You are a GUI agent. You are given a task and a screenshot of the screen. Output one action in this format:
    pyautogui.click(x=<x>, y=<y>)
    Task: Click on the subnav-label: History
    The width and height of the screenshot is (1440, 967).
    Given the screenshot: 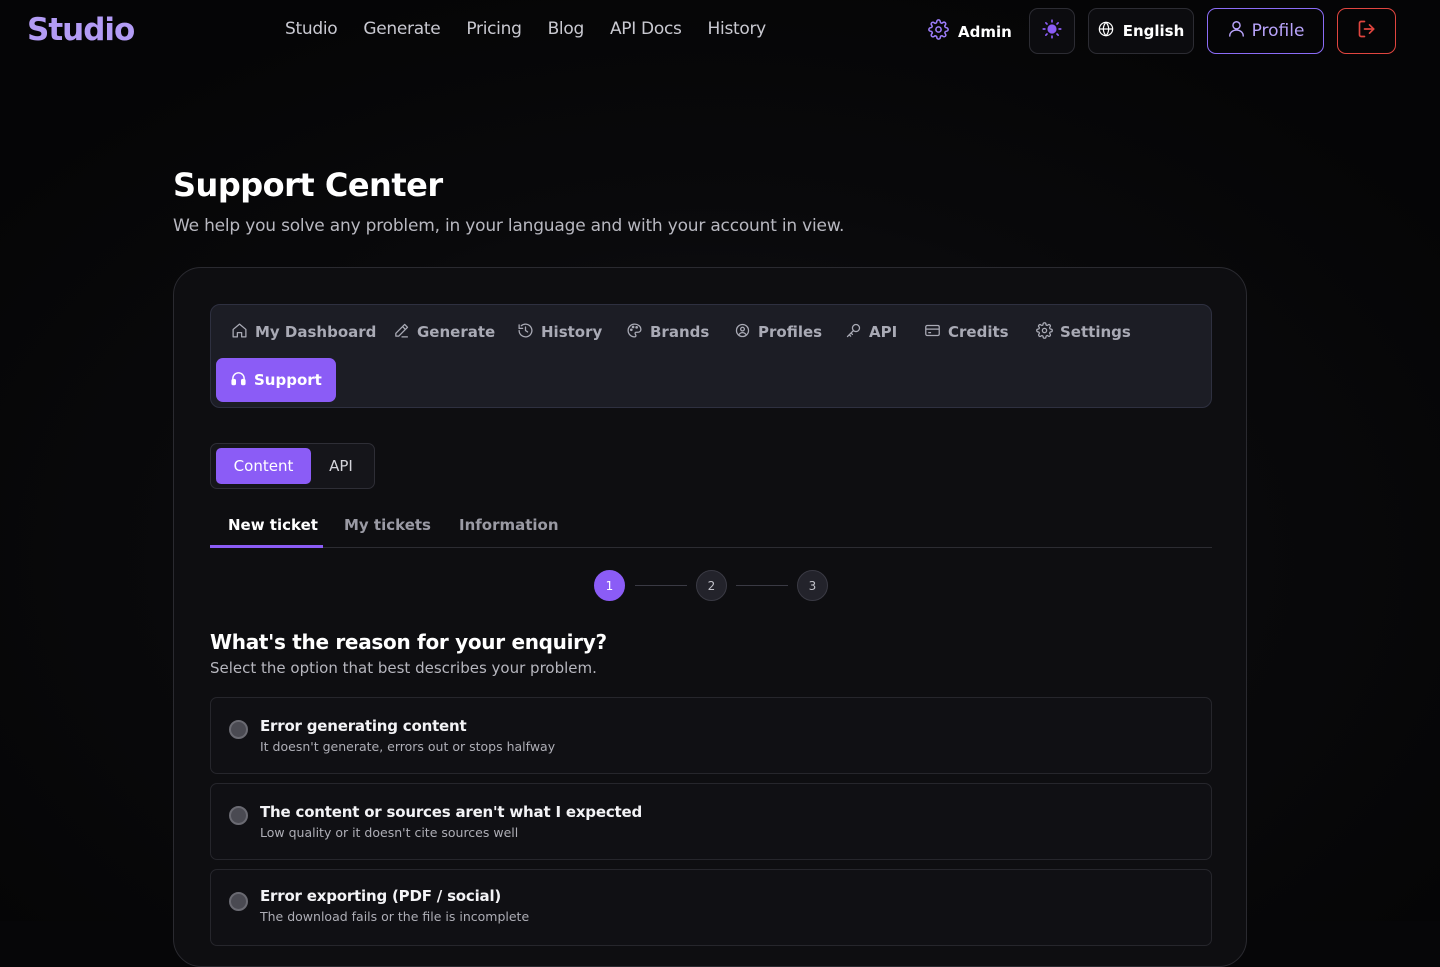 What is the action you would take?
    pyautogui.click(x=572, y=332)
    